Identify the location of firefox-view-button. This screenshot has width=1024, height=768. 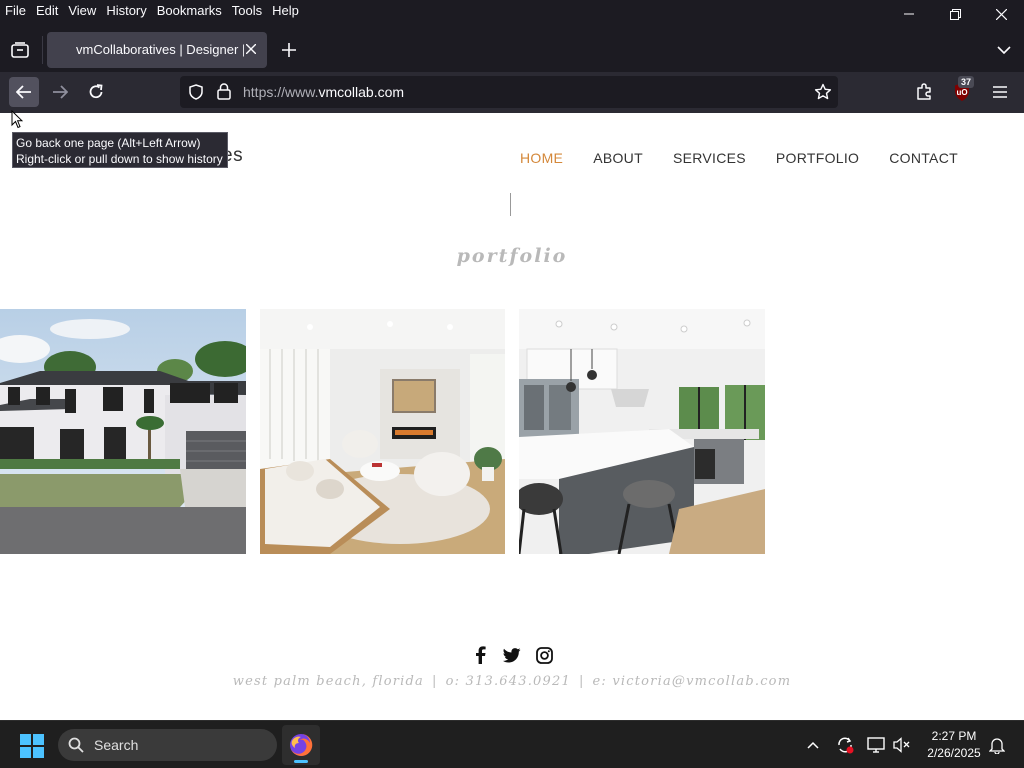
(20, 50).